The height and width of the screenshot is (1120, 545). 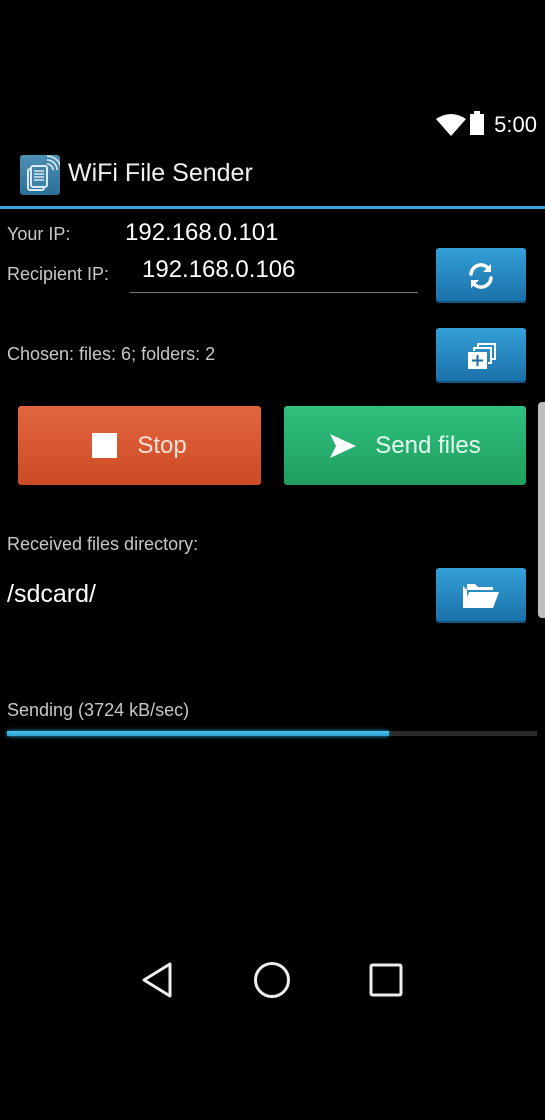 I want to click on wifi-icon, so click(x=451, y=125).